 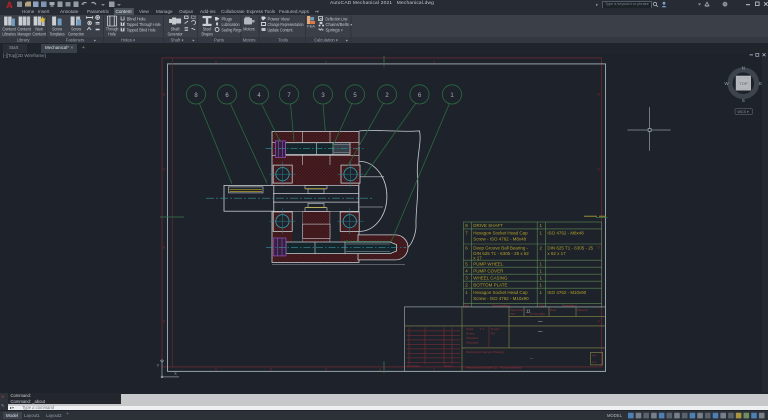 I want to click on svg-text: Deep Groove Ball Bearing -, so click(x=500, y=247).